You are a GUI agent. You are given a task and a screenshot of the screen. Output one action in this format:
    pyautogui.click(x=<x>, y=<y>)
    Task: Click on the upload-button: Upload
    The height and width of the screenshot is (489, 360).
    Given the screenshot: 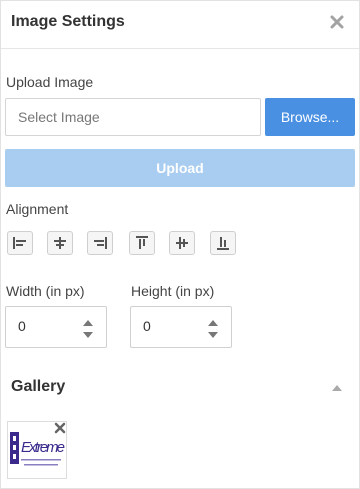 What is the action you would take?
    pyautogui.click(x=180, y=168)
    